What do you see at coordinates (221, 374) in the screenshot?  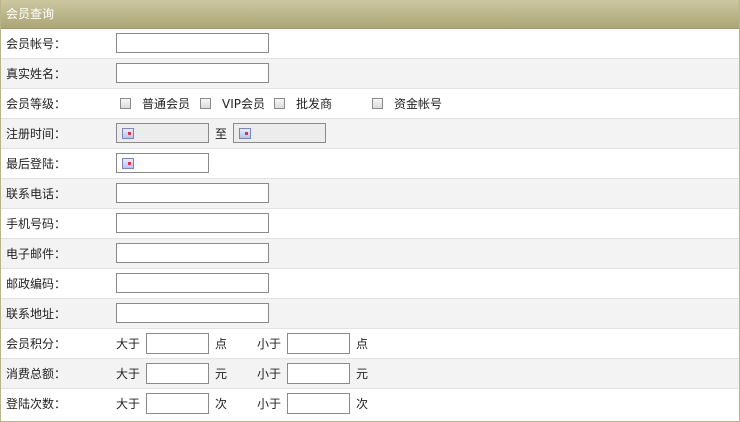 I see `spend-unit-min: 元` at bounding box center [221, 374].